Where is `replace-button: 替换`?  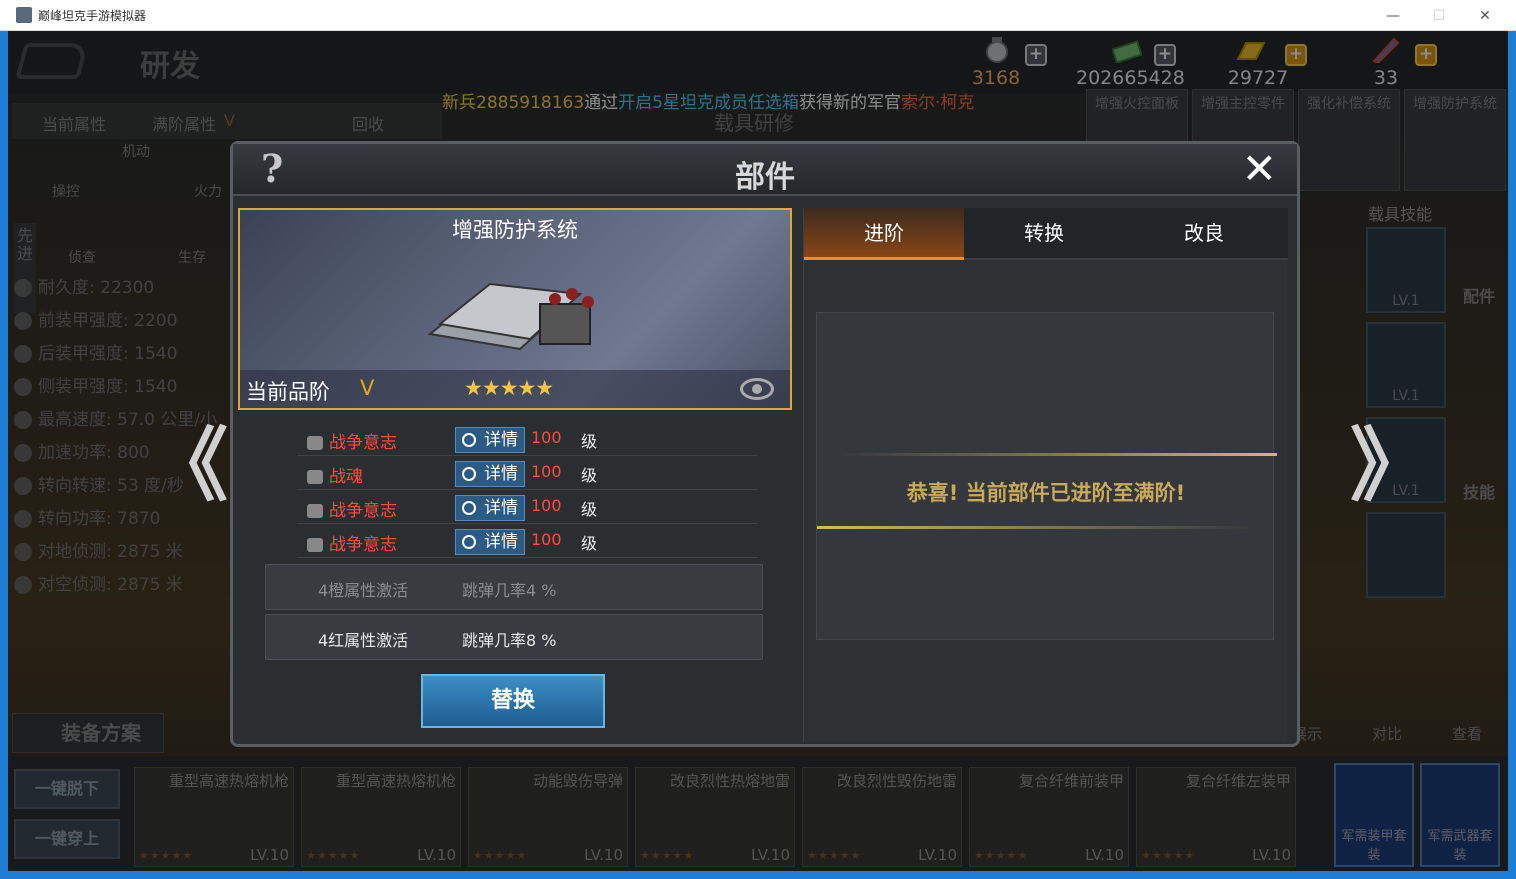
replace-button: 替换 is located at coordinates (513, 701).